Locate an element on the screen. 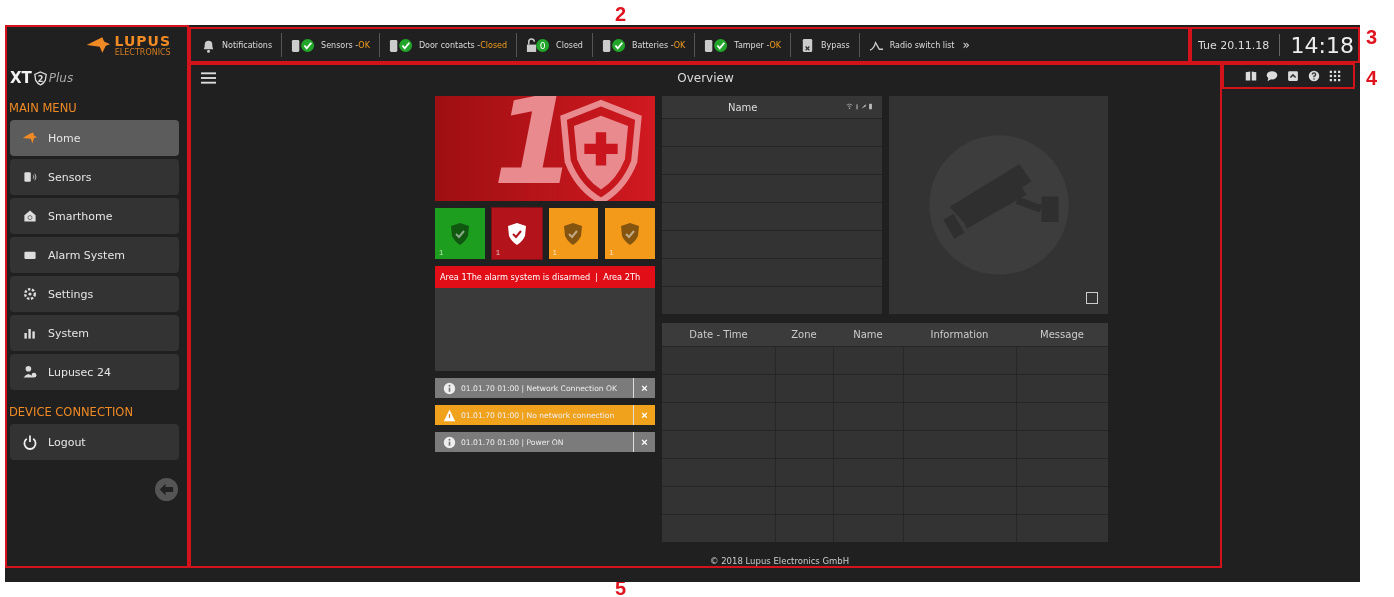 The image size is (1394, 597). shield-badge-icon: 2 is located at coordinates (40, 78).